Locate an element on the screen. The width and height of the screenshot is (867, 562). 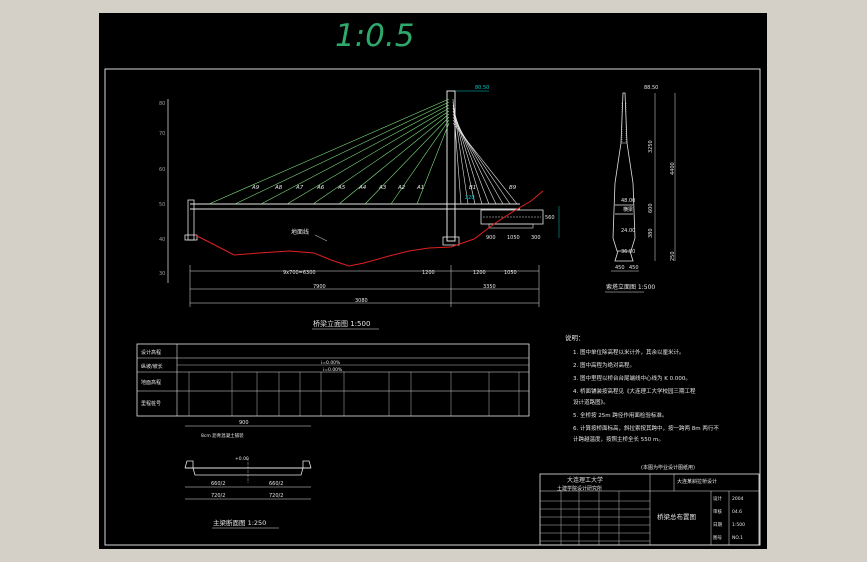
y-tick-80: 80 is located at coordinates (162, 104).